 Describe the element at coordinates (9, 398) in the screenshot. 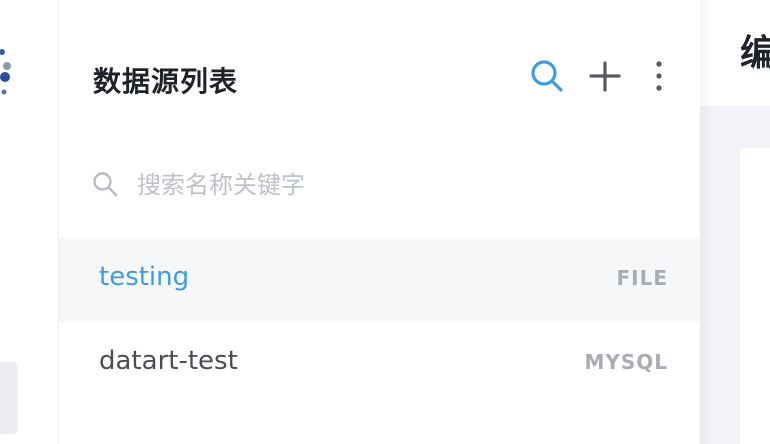

I see `rail-collapse-tab` at that location.